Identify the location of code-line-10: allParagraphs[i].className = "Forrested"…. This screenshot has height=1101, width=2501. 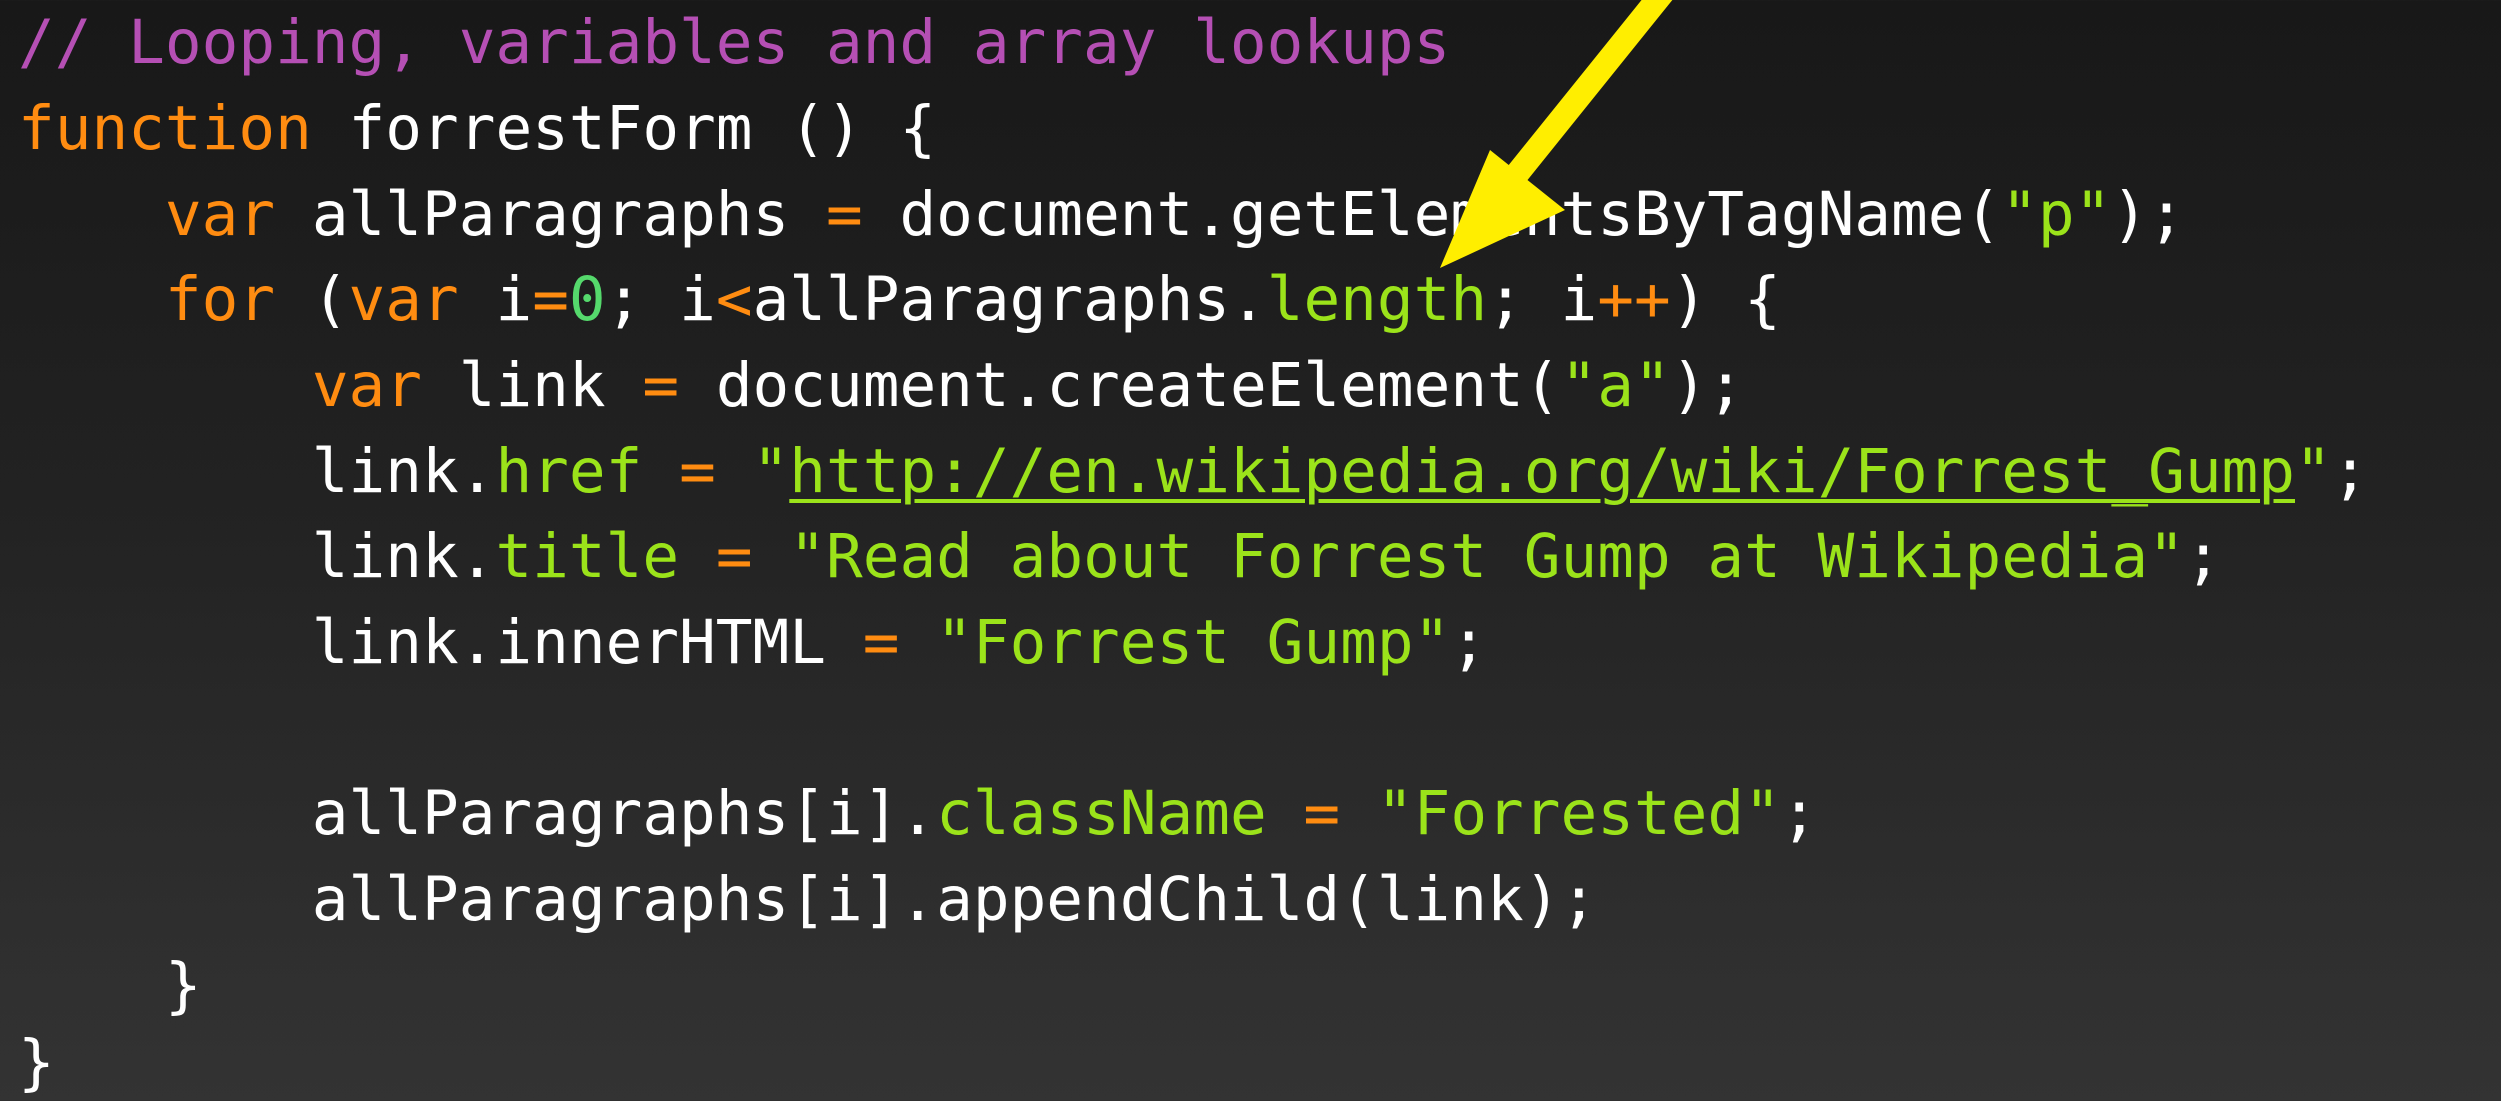
(918, 814).